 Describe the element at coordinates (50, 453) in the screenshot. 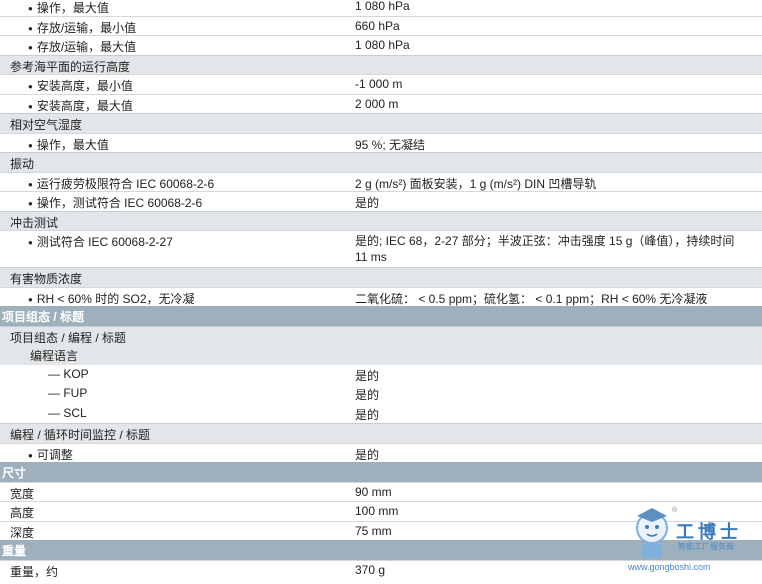

I see `spec-label: 可调整` at that location.